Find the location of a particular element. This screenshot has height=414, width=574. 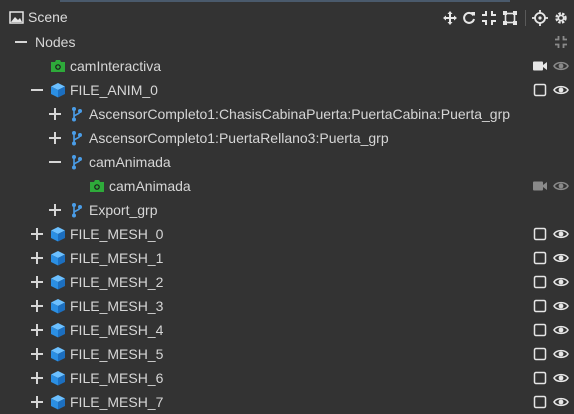

minus-icon is located at coordinates (21, 42).